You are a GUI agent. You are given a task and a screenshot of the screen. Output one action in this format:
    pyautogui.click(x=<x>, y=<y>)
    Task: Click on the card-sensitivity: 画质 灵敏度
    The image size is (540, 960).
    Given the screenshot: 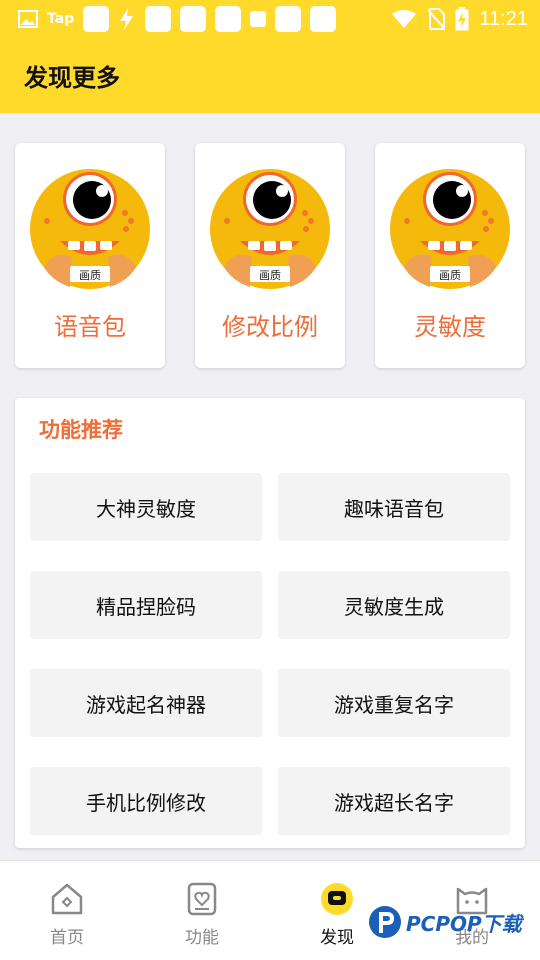 What is the action you would take?
    pyautogui.click(x=450, y=255)
    